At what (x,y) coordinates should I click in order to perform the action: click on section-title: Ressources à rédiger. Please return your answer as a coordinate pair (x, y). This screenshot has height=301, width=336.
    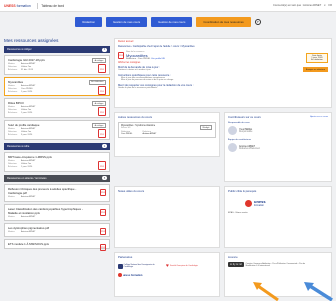
    Looking at the image, I should click on (19, 49).